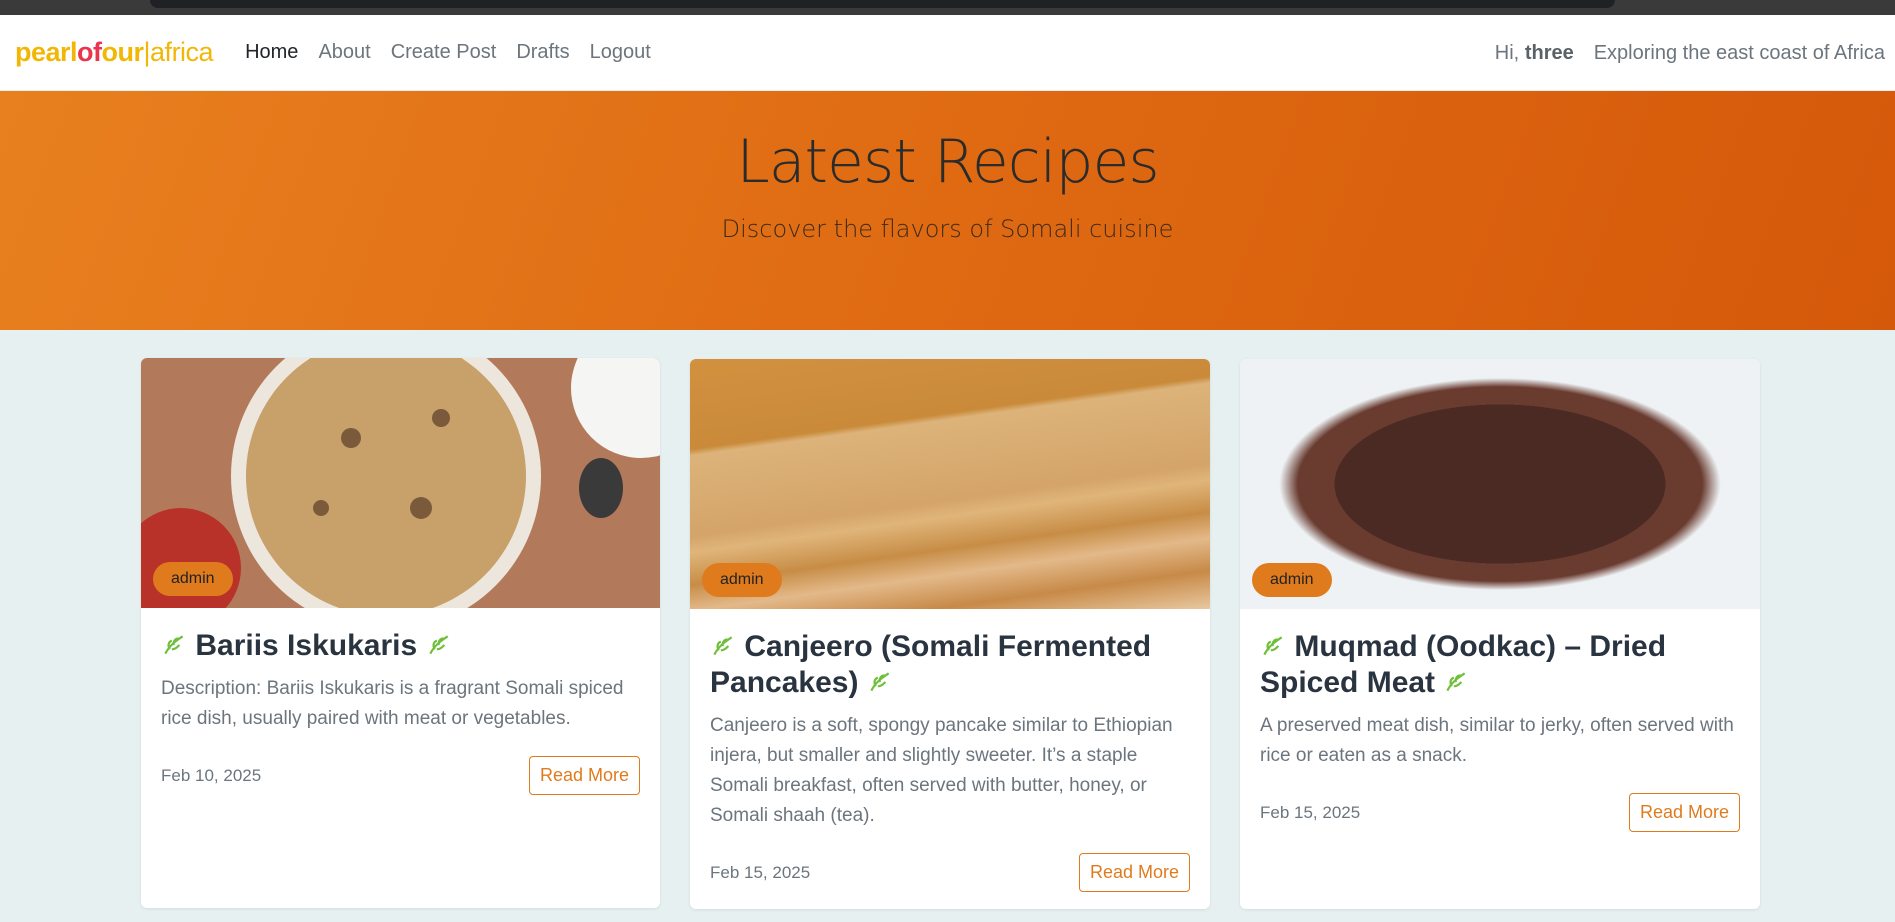  Describe the element at coordinates (882, 4) in the screenshot. I see `browser-tab-strip` at that location.